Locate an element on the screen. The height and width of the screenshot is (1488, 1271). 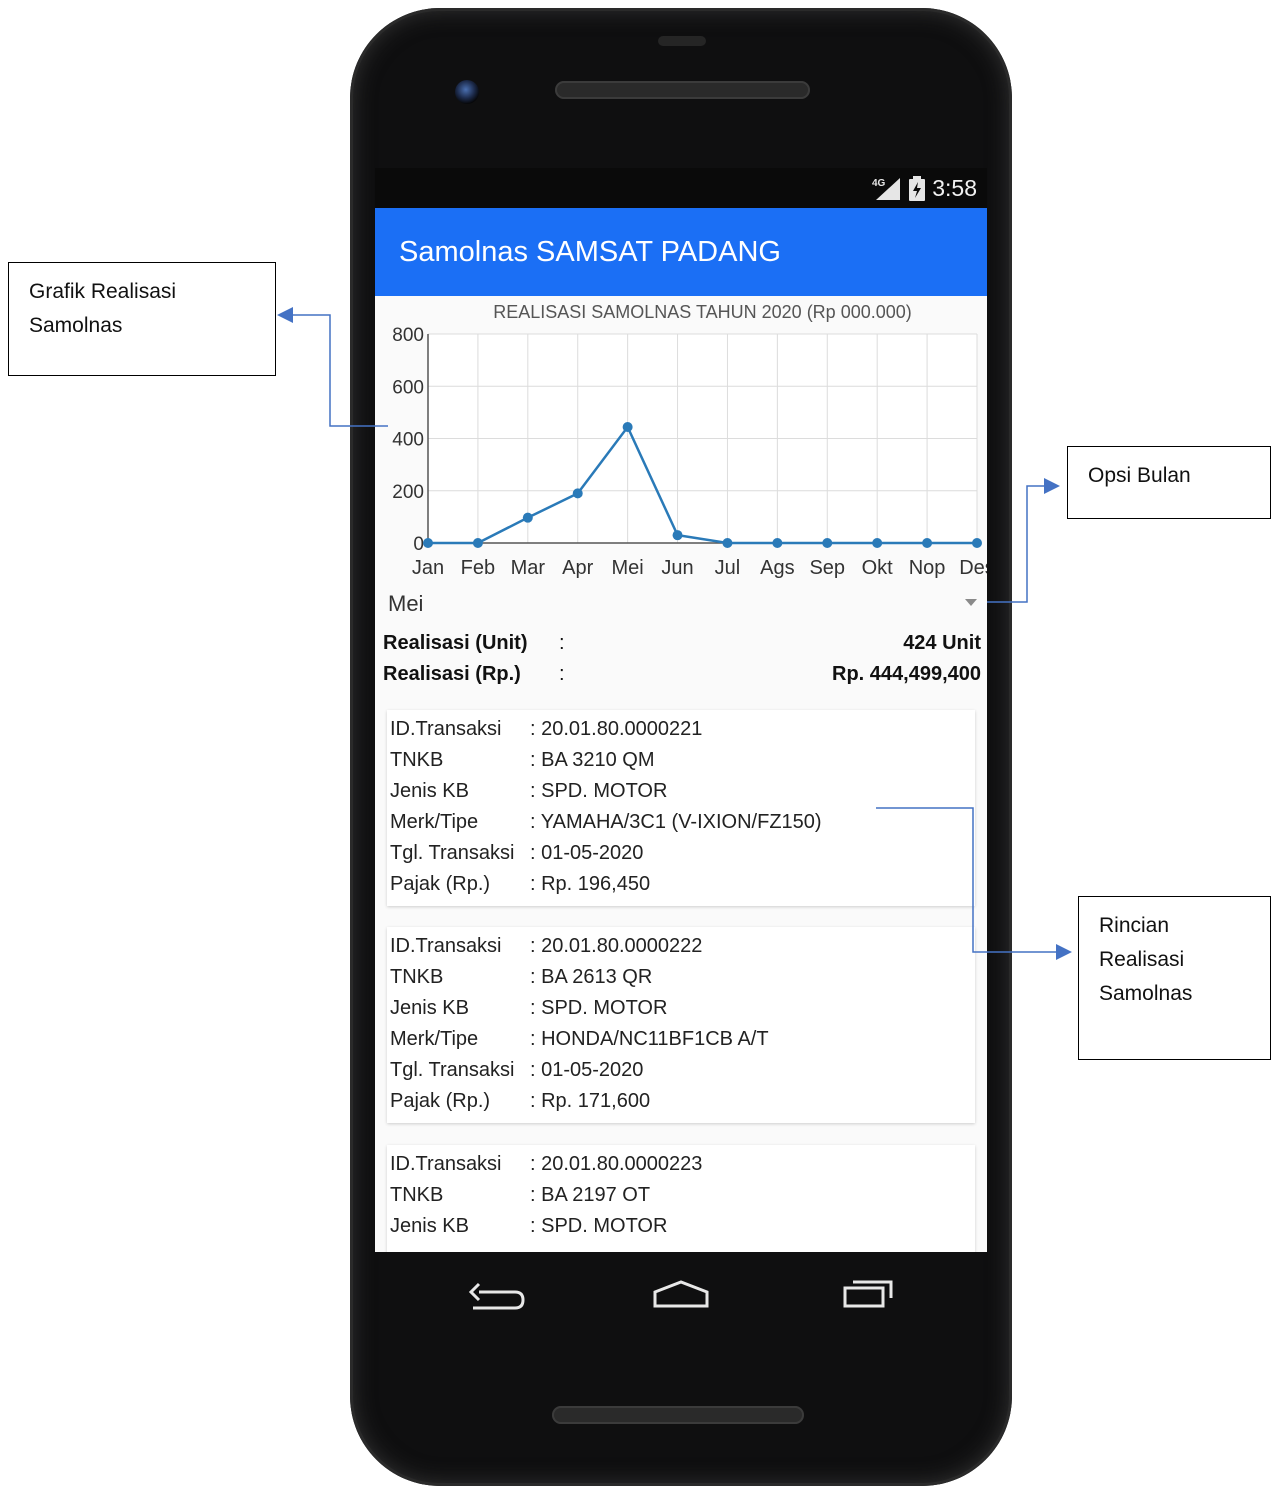
signal-4g-icon: 4G is located at coordinates (887, 189).